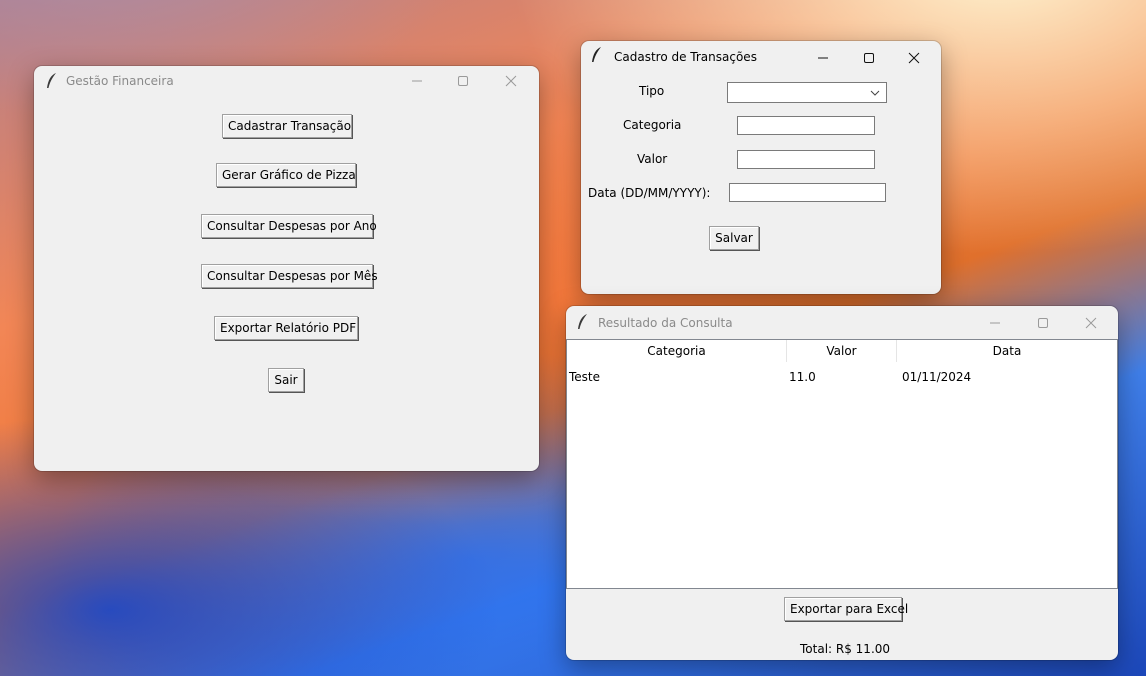 The image size is (1146, 676). I want to click on exportar-relatorio-pdf-button: Exportar Relatório PDF, so click(286, 328).